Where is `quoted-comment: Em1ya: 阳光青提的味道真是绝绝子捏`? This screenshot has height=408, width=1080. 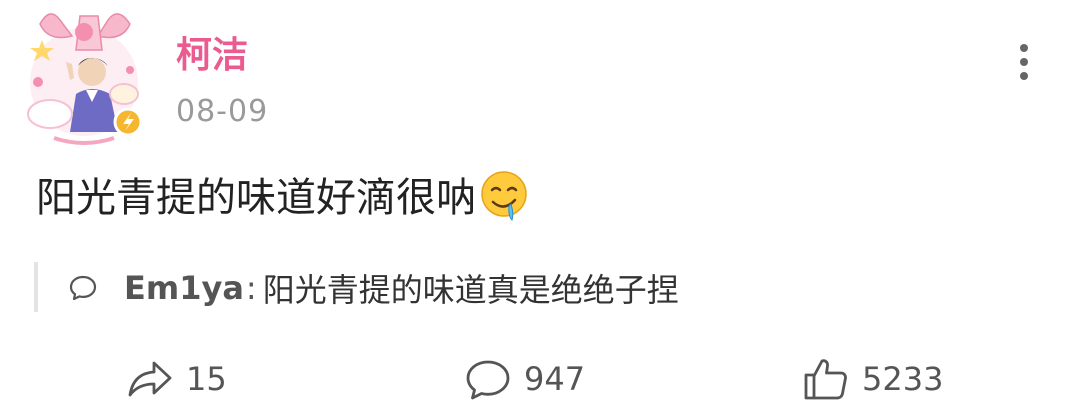 quoted-comment: Em1ya: 阳光青提的味道真是绝绝子捏 is located at coordinates (373, 288).